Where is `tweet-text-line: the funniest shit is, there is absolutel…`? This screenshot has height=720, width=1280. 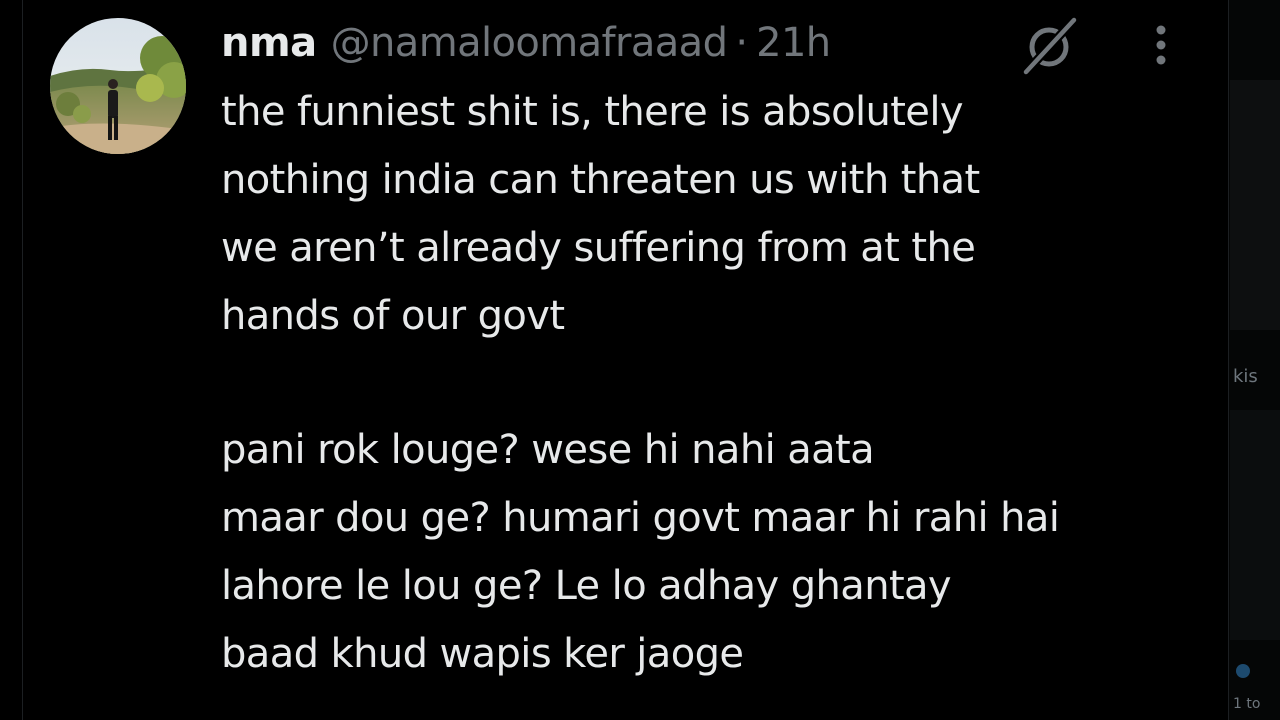
tweet-text-line: the funniest shit is, there is absolutel… is located at coordinates (592, 112).